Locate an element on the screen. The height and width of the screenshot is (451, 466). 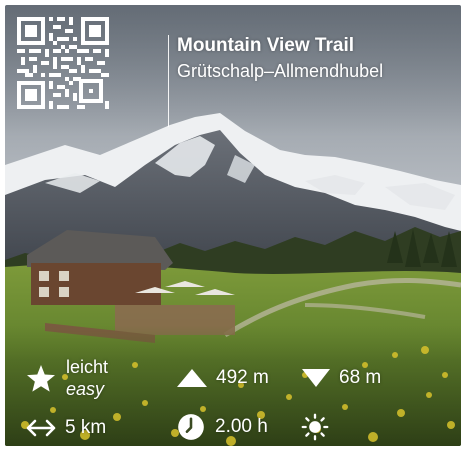
descent-stat: 68 m is located at coordinates (341, 378).